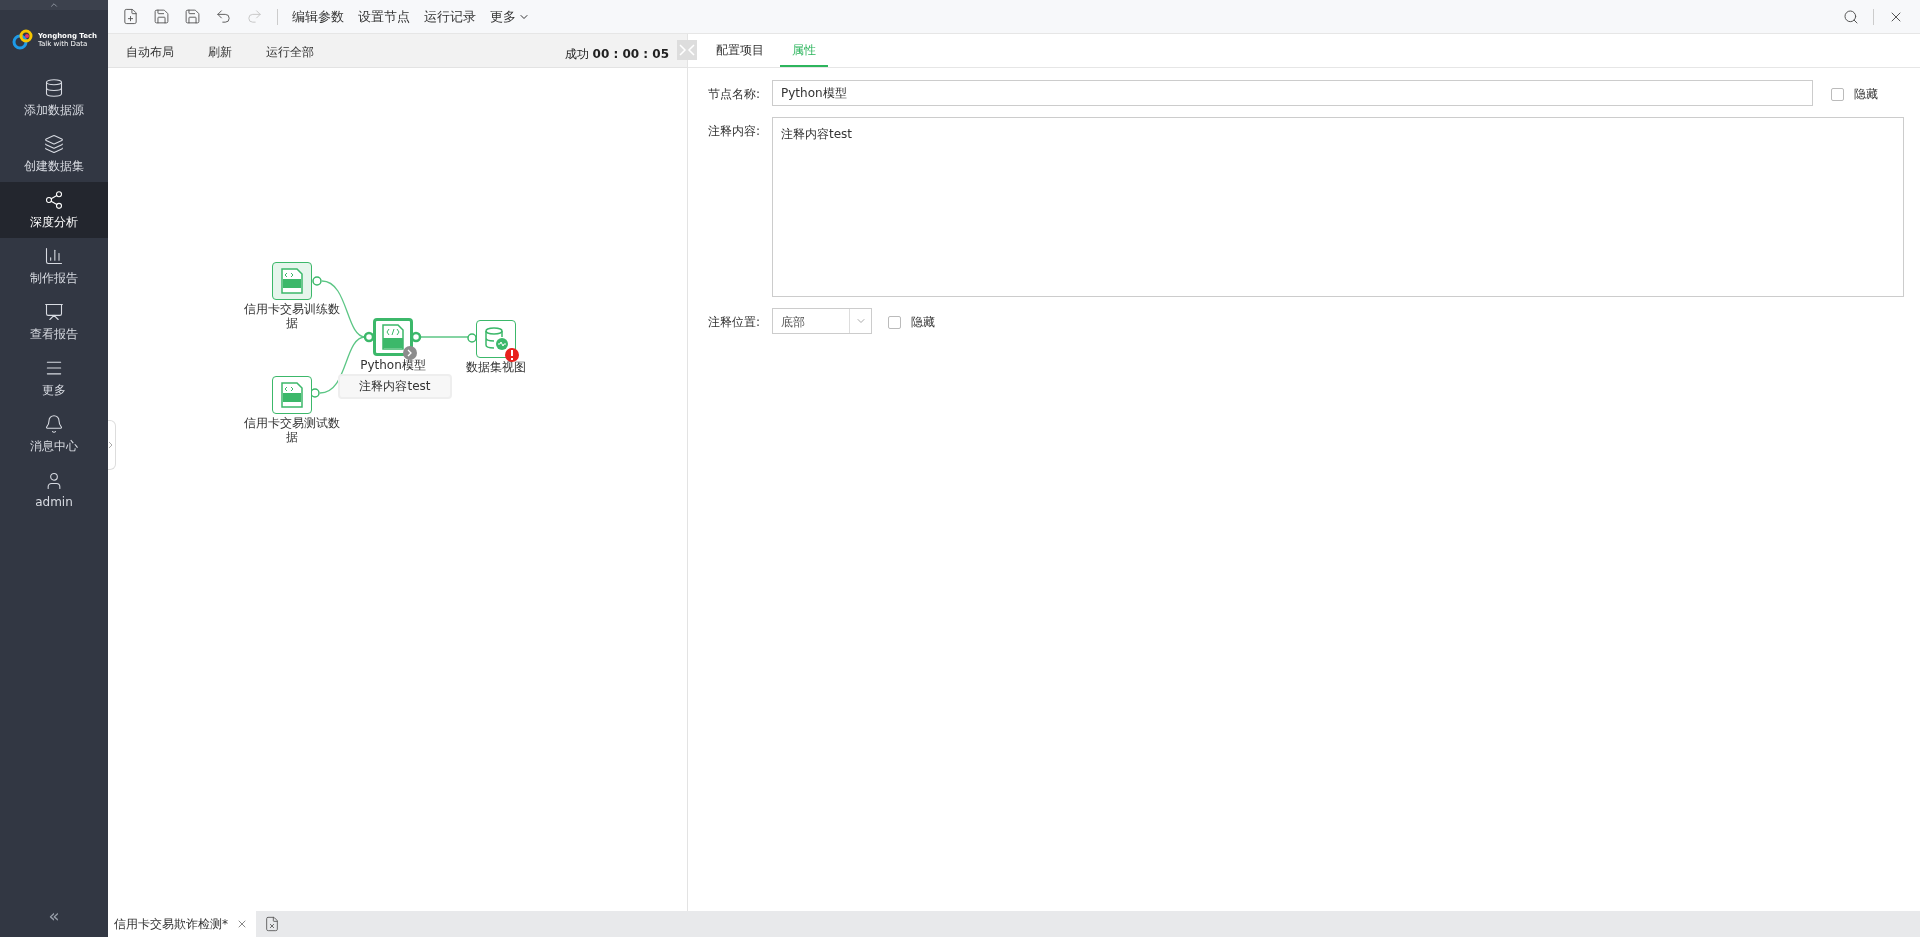 The width and height of the screenshot is (1920, 937). Describe the element at coordinates (242, 924) in the screenshot. I see `close-icon` at that location.